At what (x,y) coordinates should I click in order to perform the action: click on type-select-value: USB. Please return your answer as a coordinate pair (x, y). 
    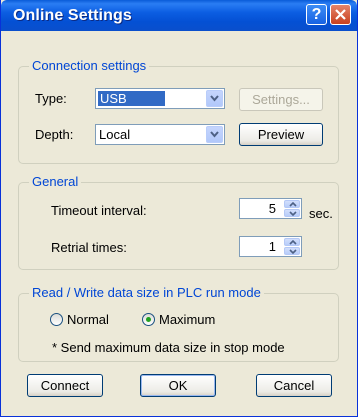
    Looking at the image, I should click on (131, 98).